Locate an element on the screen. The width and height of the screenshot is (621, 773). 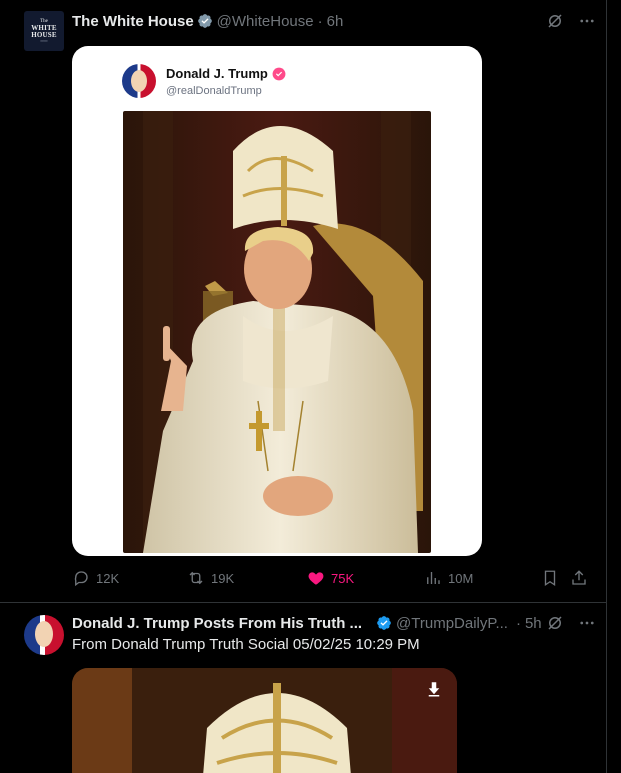
embed-author-row: Donald J. Trump is located at coordinates (226, 73).